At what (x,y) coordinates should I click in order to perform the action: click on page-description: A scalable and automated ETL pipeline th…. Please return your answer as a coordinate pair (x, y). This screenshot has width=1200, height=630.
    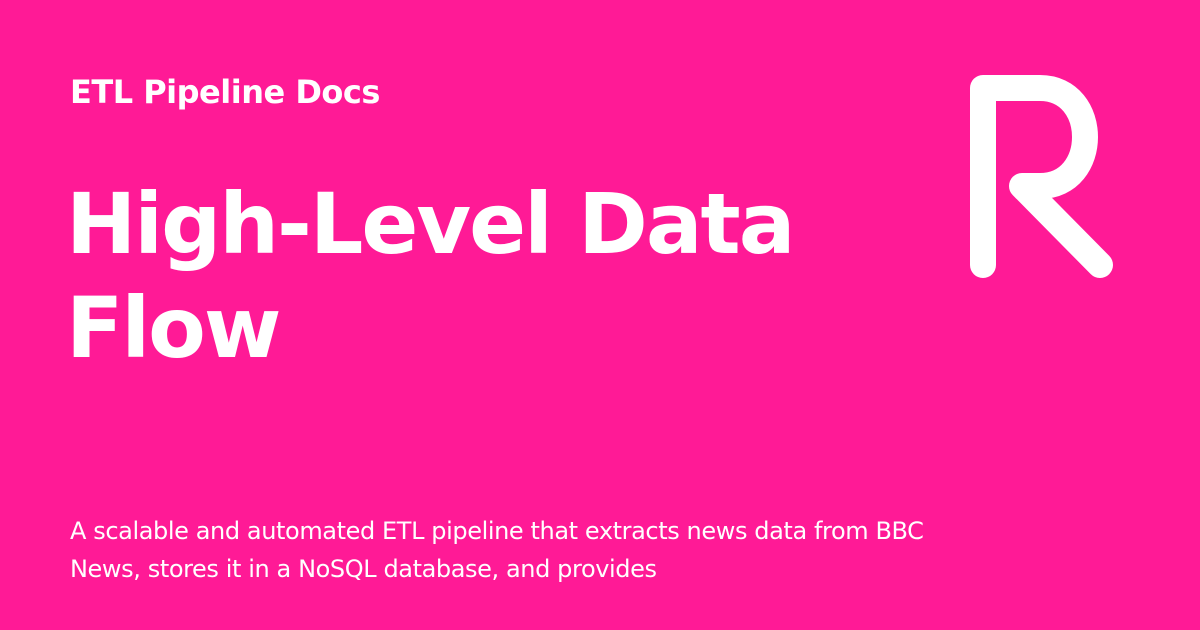
    Looking at the image, I should click on (497, 550).